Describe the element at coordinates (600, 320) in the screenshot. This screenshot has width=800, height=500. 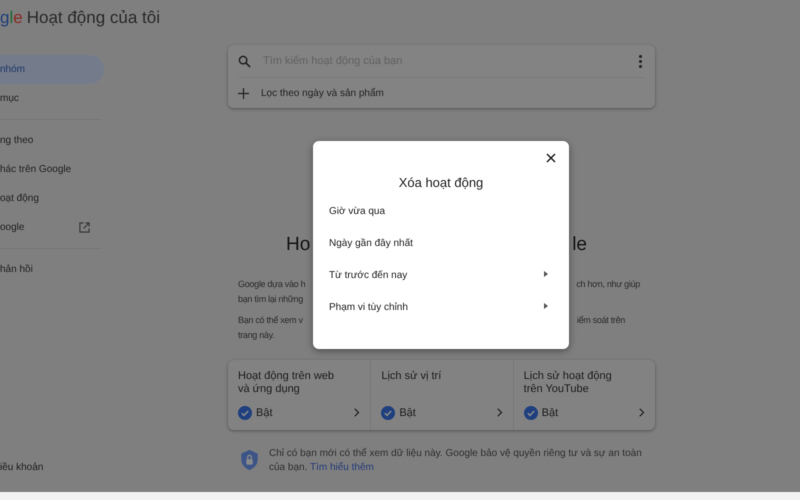
I see `paragraph-fragment: iểm soát trên` at that location.